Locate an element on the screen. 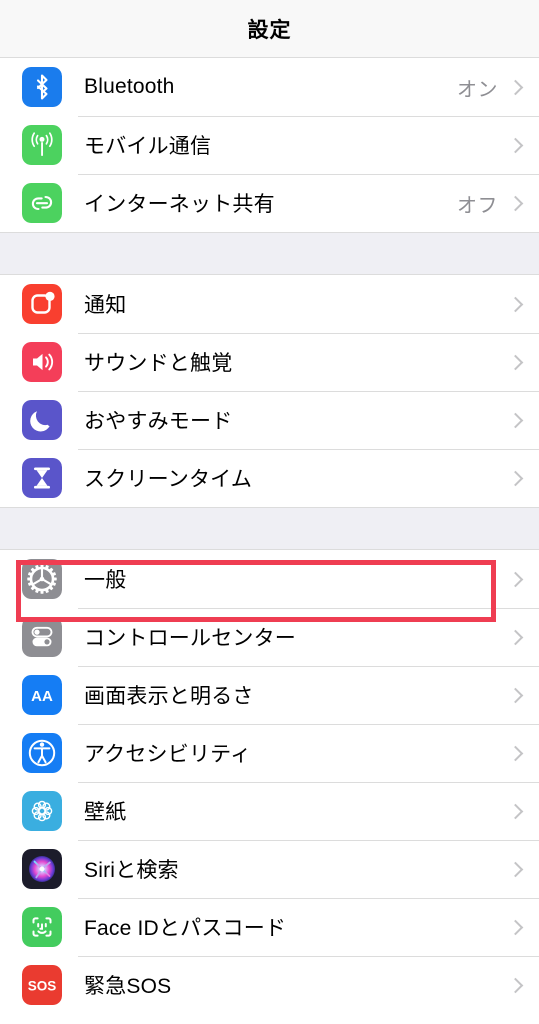 This screenshot has height=1024, width=539. page-title: 設定 is located at coordinates (269, 30).